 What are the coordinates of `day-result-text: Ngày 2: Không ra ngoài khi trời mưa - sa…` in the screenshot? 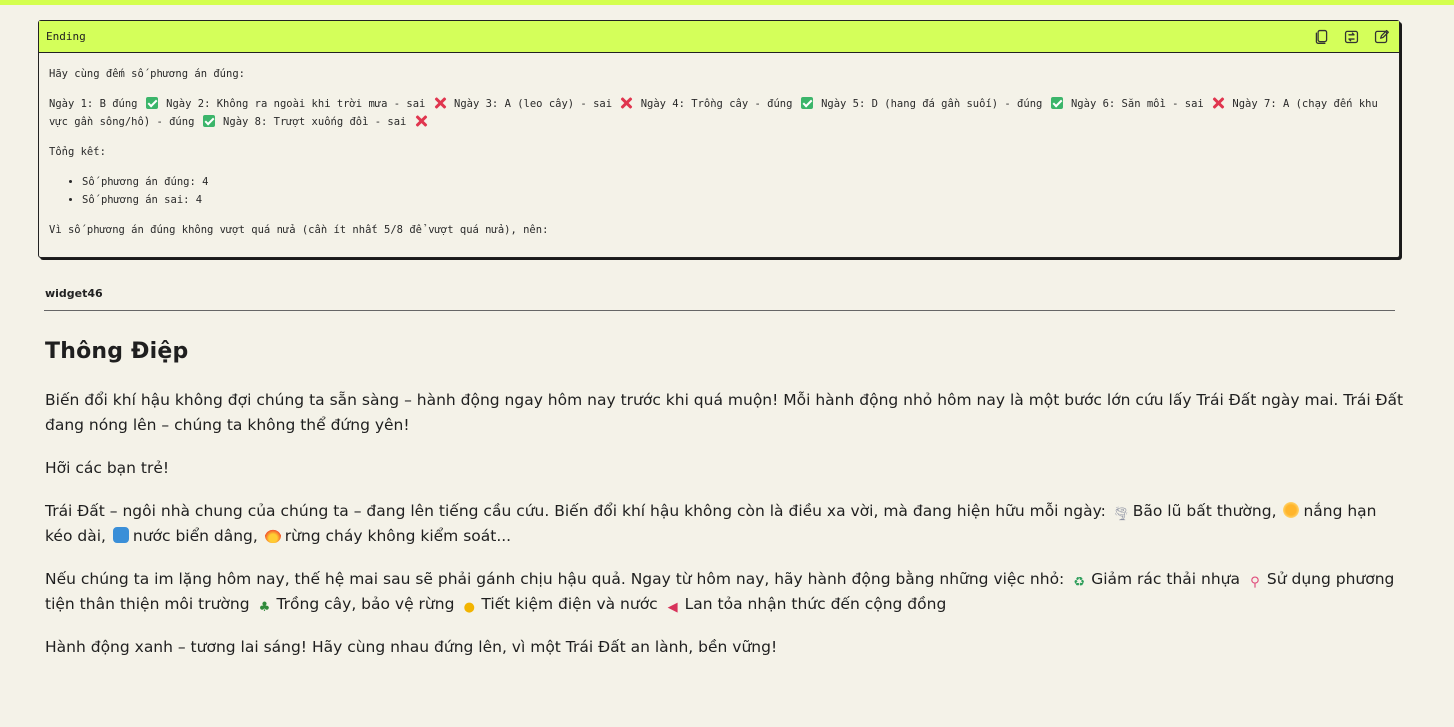 It's located at (299, 104).